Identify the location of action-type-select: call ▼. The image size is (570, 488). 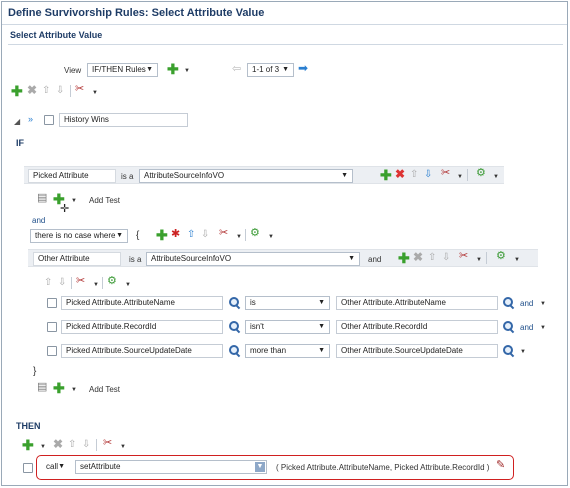
(55, 467).